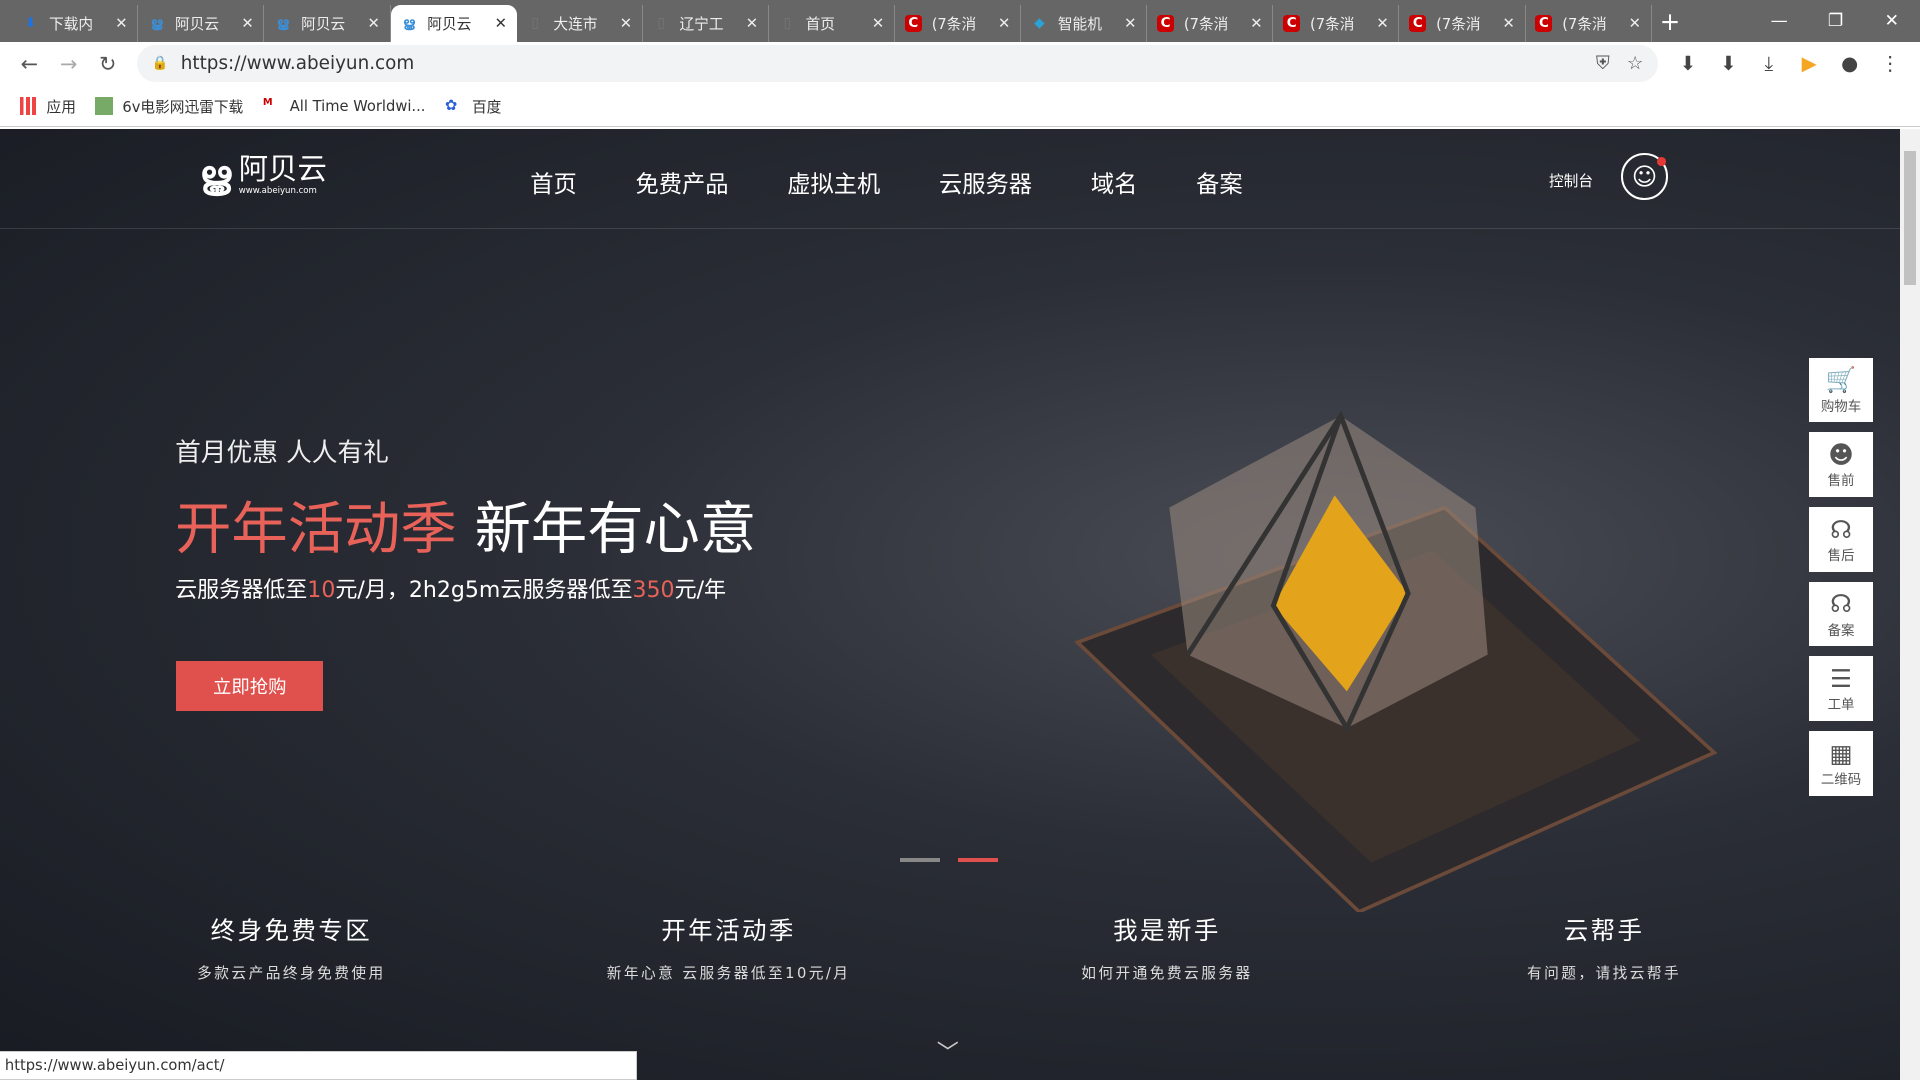 The image size is (1920, 1080). What do you see at coordinates (47, 106) in the screenshot?
I see `bookmark-apps: 应用` at bounding box center [47, 106].